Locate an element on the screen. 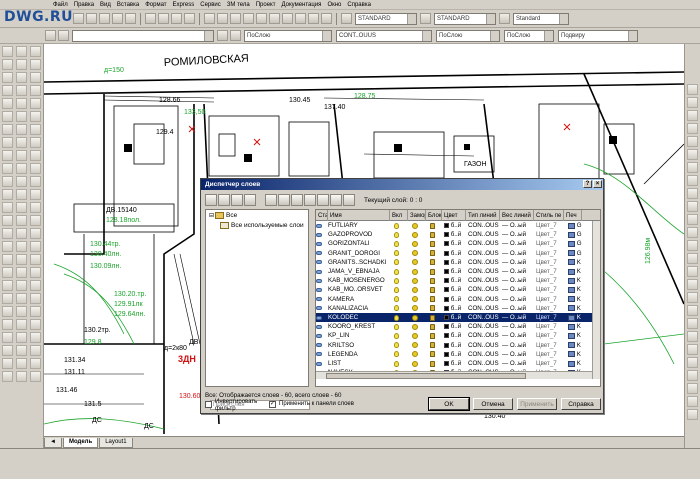 This screenshot has width=700, height=479. invert-filter-checkbox is located at coordinates (208, 404).